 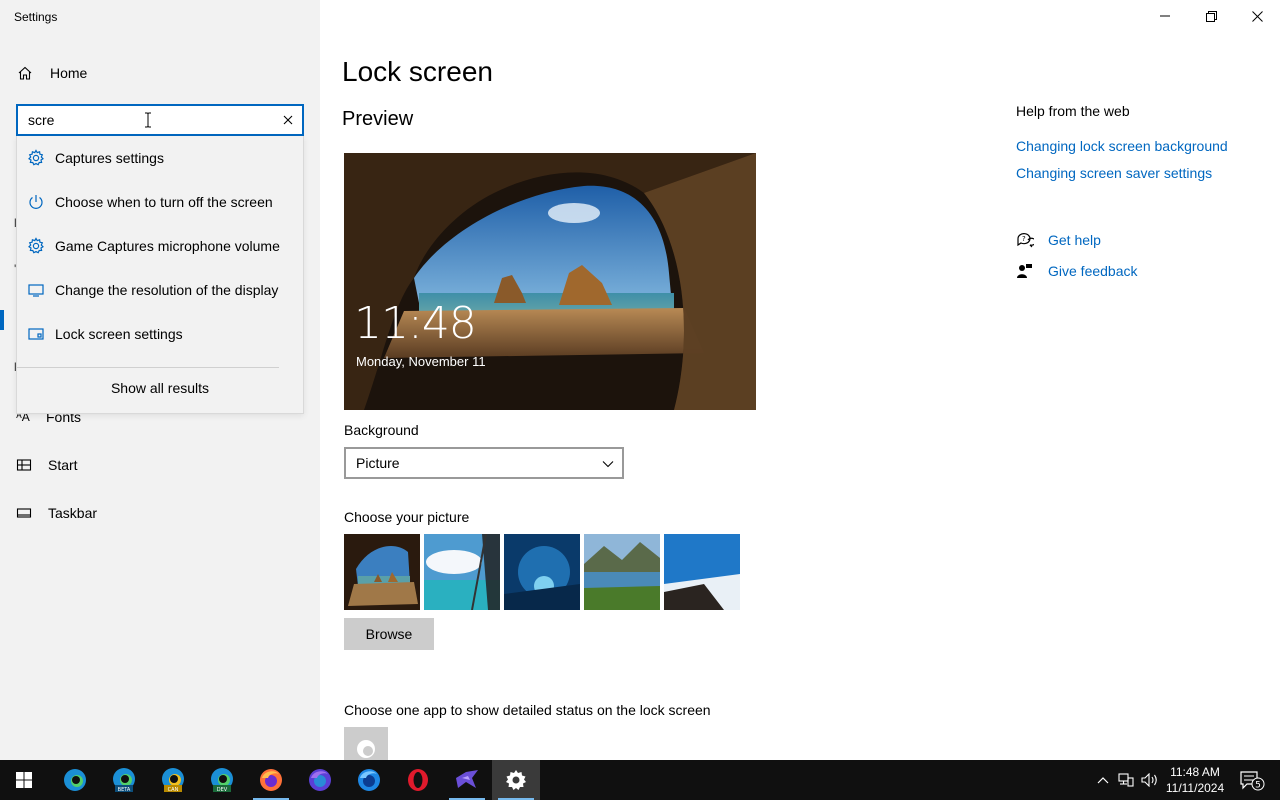 What do you see at coordinates (415, 323) in the screenshot?
I see `preview-time: 11:48` at bounding box center [415, 323].